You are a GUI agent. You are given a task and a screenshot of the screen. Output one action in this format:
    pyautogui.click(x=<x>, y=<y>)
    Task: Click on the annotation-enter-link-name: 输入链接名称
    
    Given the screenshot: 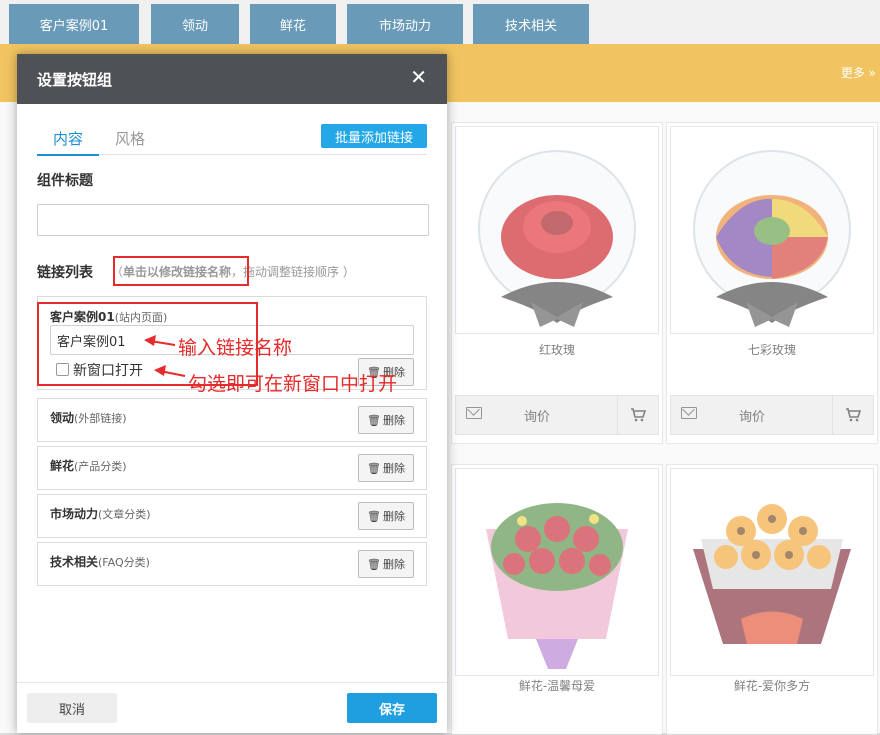 What is the action you would take?
    pyautogui.click(x=235, y=348)
    